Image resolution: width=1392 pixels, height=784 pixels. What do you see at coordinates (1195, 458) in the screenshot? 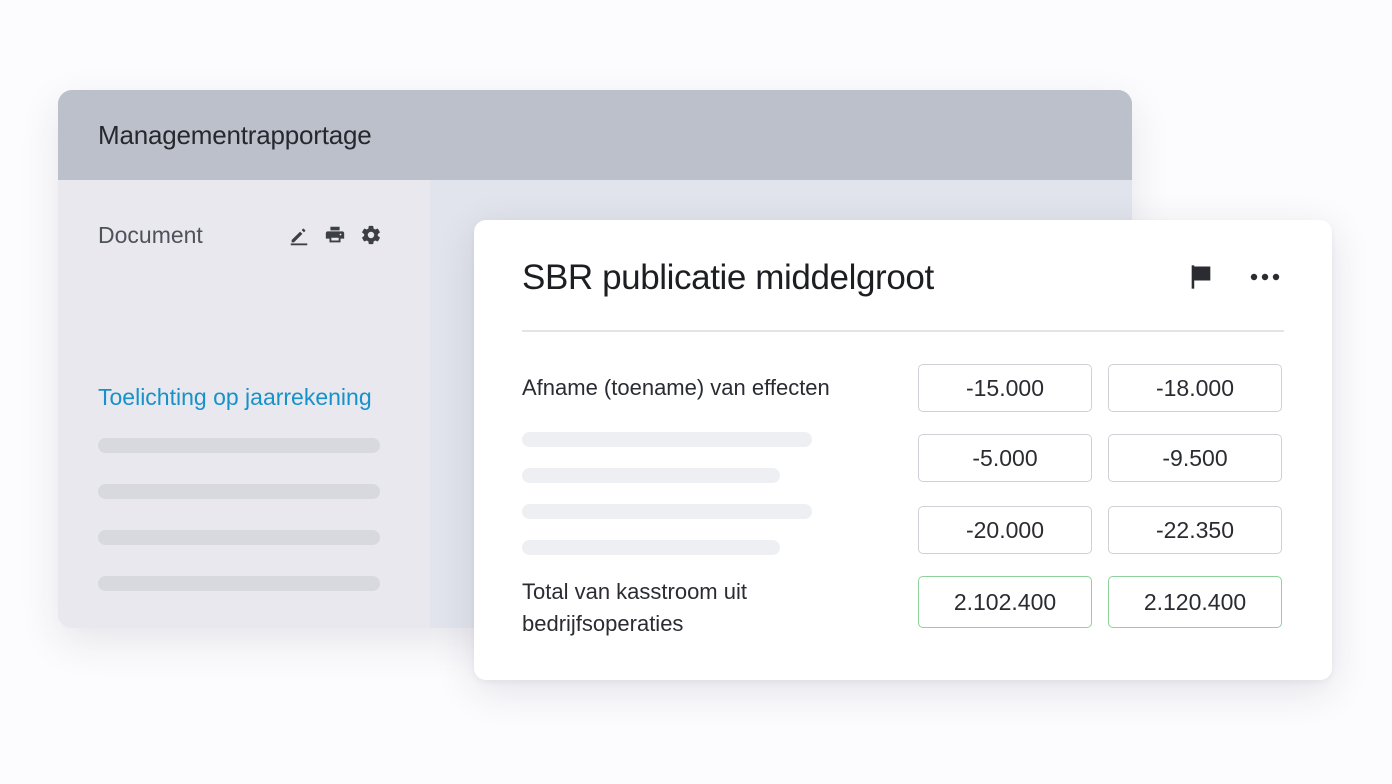
I see `value-field: -9.500` at bounding box center [1195, 458].